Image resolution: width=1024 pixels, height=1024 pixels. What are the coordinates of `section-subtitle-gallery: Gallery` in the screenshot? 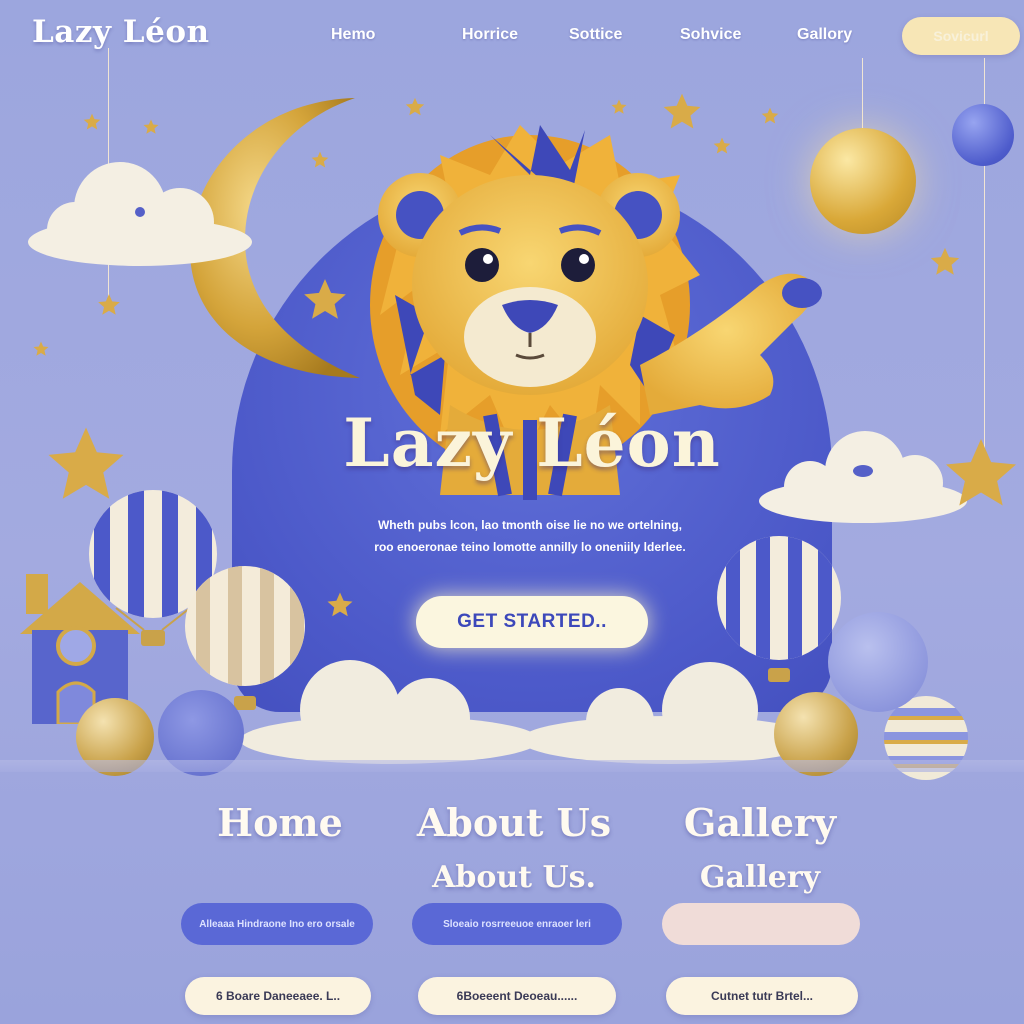 It's located at (760, 877).